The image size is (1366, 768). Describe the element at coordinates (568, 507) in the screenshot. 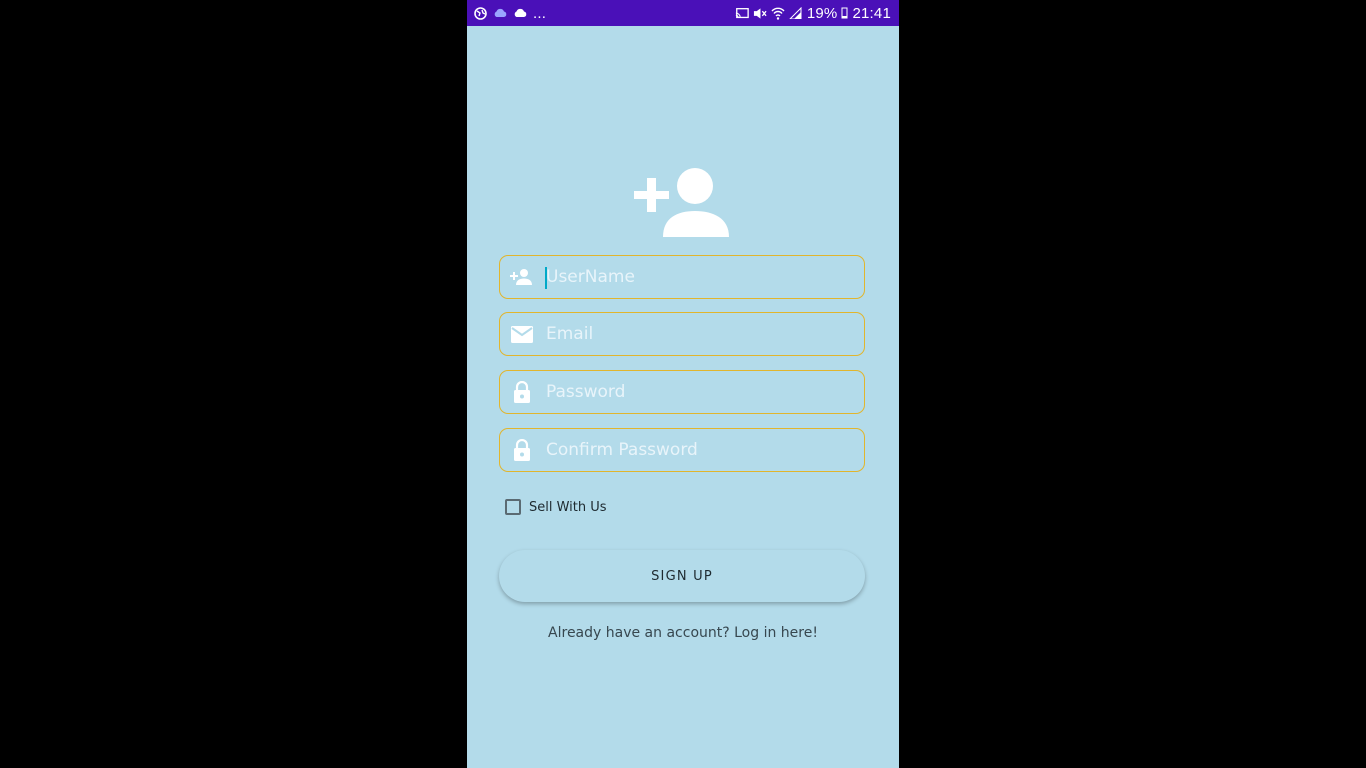

I see `sell-with-us-label: Sell With Us` at that location.